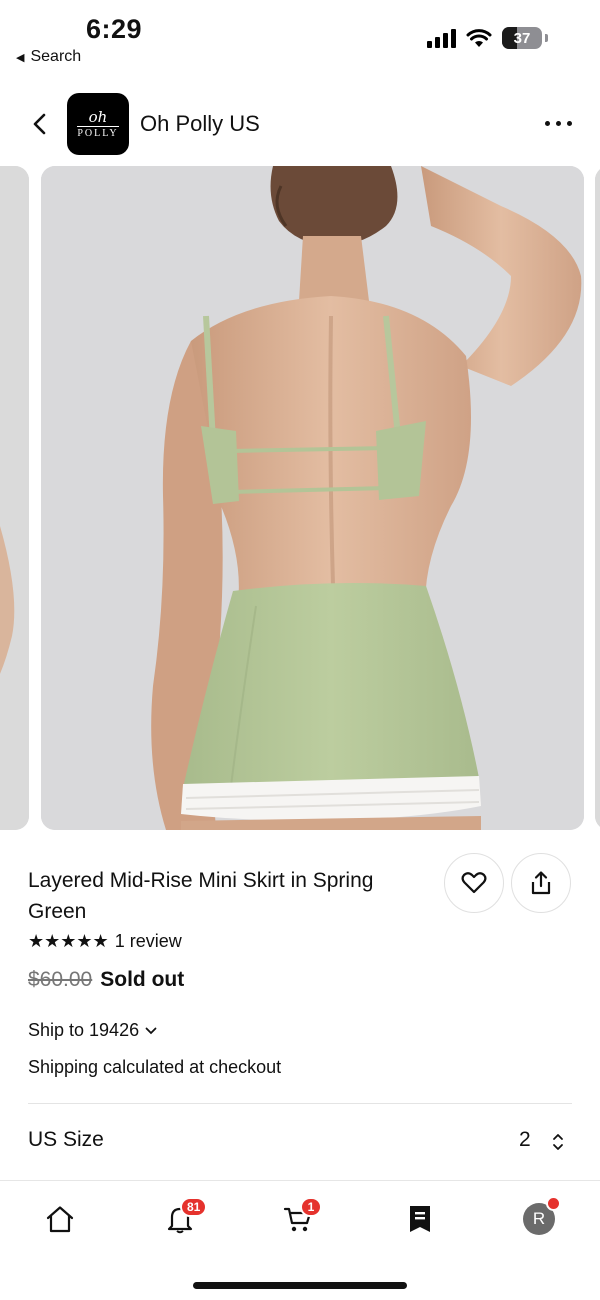 This screenshot has height=1300, width=600. What do you see at coordinates (114, 29) in the screenshot?
I see `status-time: 6:29` at bounding box center [114, 29].